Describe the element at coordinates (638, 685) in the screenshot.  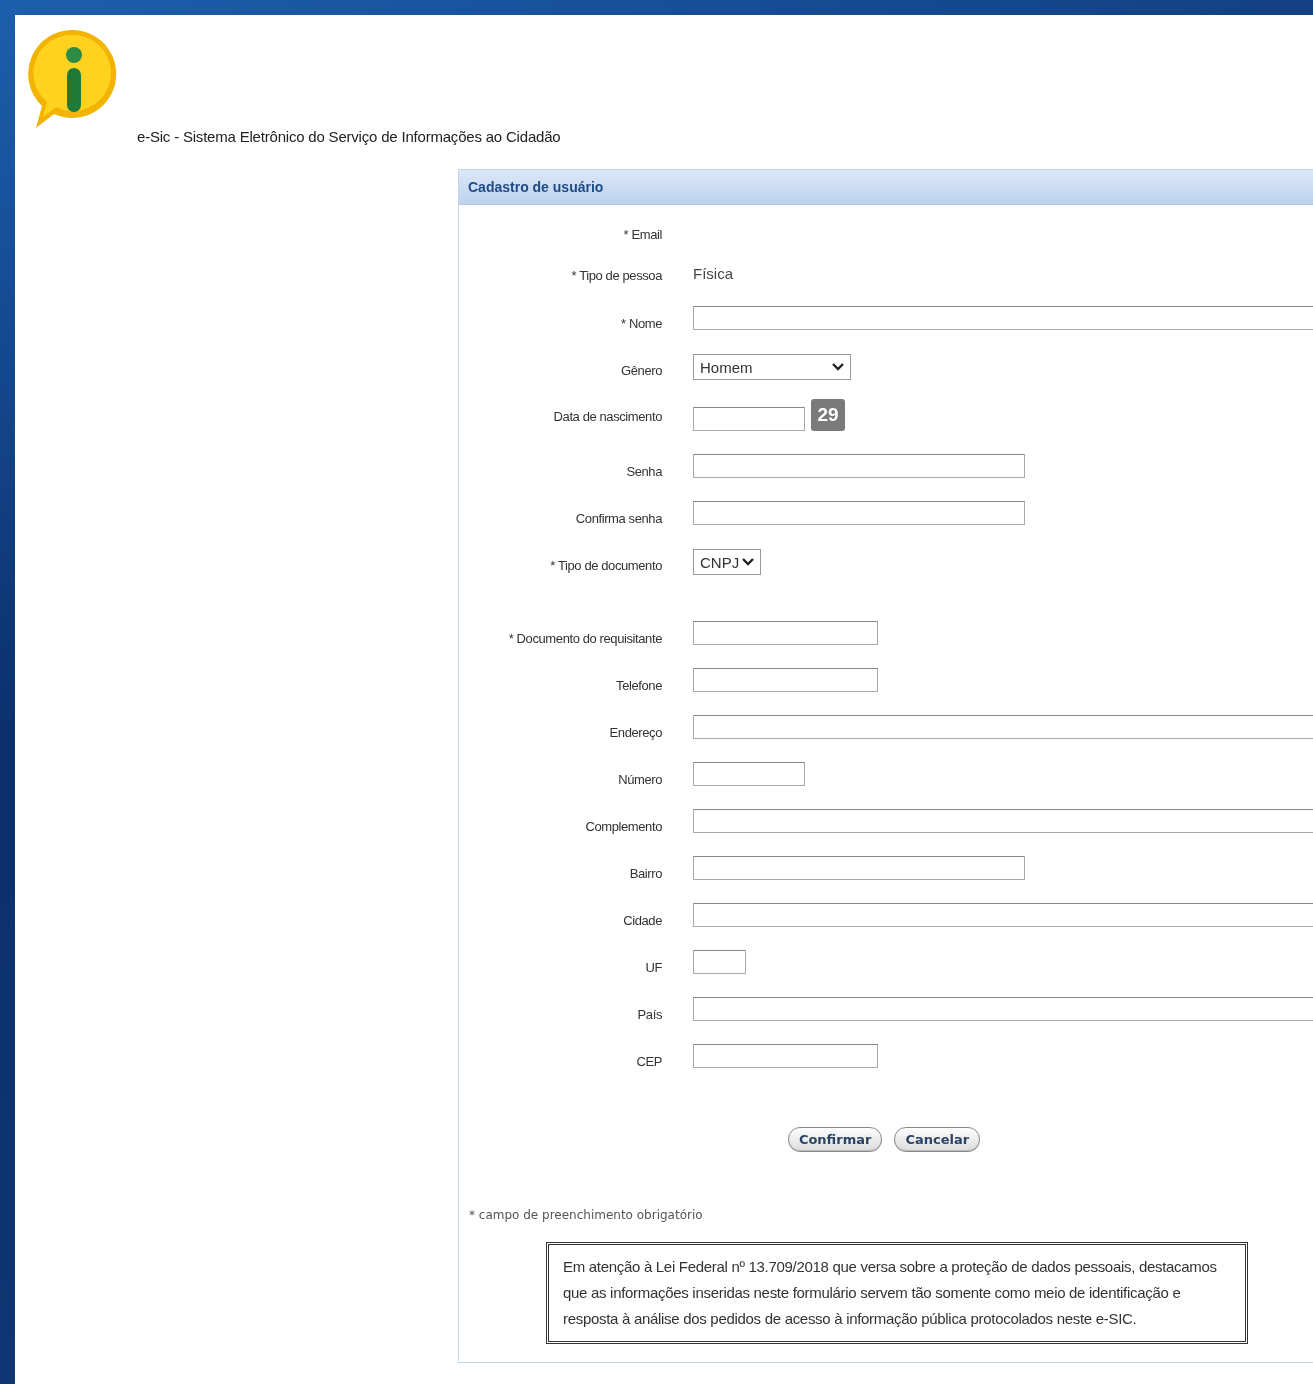
I see `field-label: Telefone` at that location.